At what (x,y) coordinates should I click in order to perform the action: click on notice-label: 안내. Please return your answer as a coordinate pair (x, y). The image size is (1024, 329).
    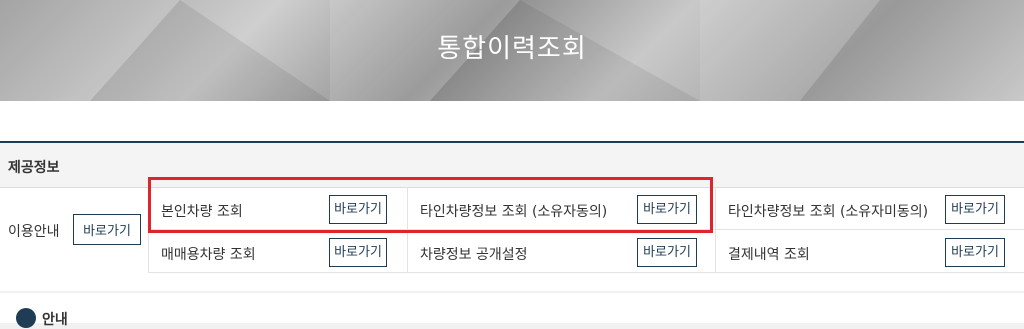
    Looking at the image, I should click on (55, 320).